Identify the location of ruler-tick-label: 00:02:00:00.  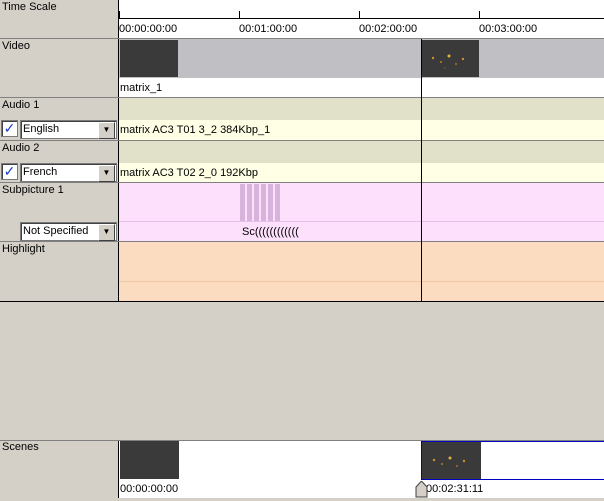
(388, 29).